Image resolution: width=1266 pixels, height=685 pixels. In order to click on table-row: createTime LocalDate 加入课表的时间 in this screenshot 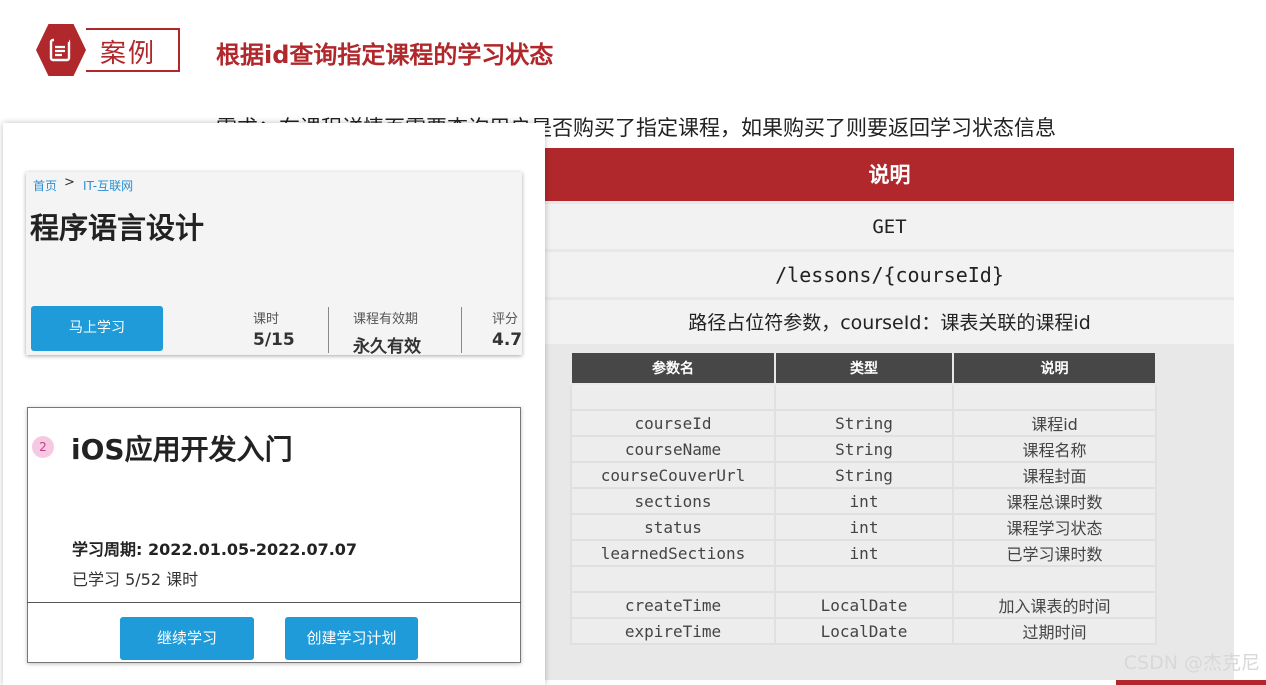, I will do `click(863, 605)`.